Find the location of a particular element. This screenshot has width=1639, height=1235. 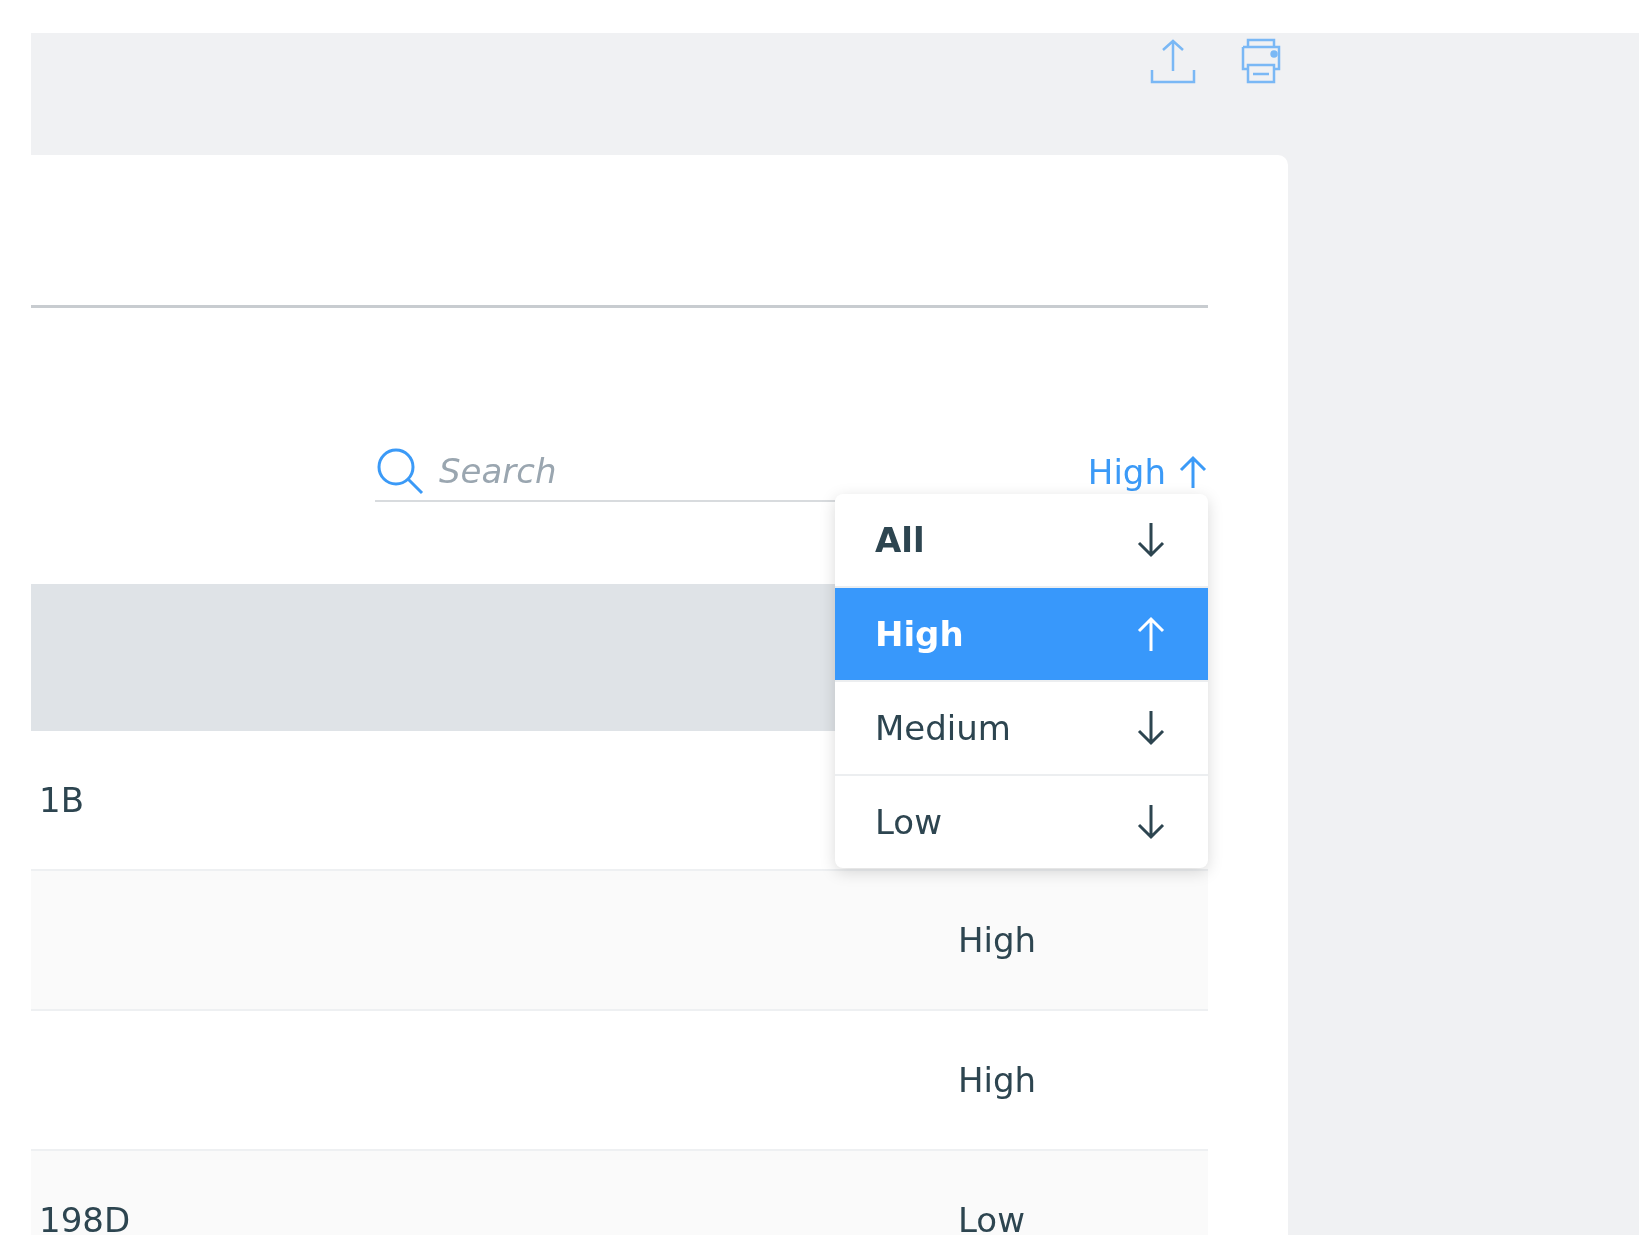

table-cell: Low is located at coordinates (991, 1217).